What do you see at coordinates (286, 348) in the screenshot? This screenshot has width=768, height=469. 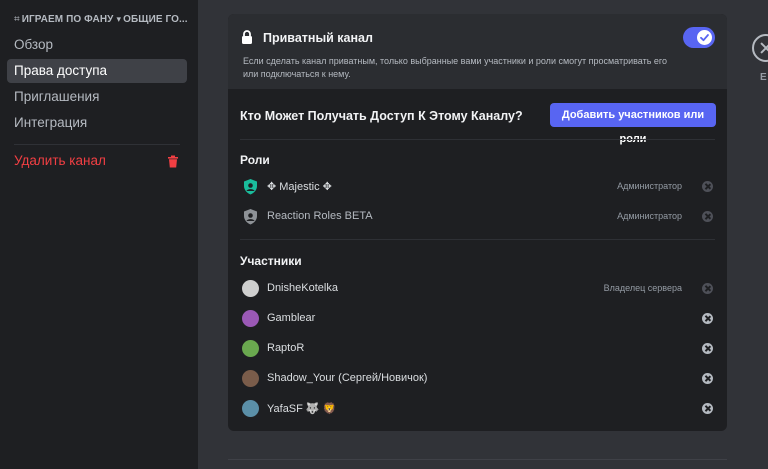 I see `member-name: RaptoR` at bounding box center [286, 348].